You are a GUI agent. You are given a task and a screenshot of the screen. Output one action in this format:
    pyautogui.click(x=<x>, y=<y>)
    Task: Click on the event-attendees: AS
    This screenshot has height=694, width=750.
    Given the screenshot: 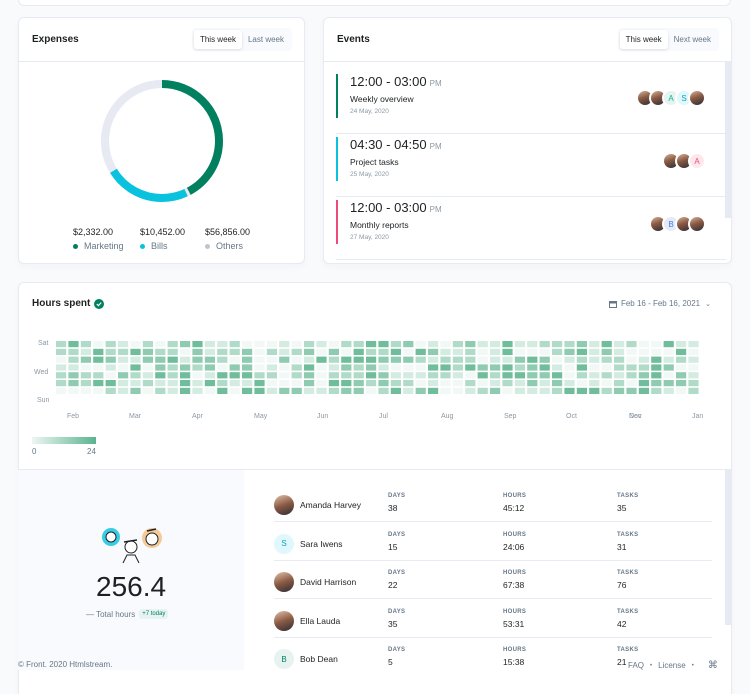 What is the action you would take?
    pyautogui.click(x=671, y=98)
    